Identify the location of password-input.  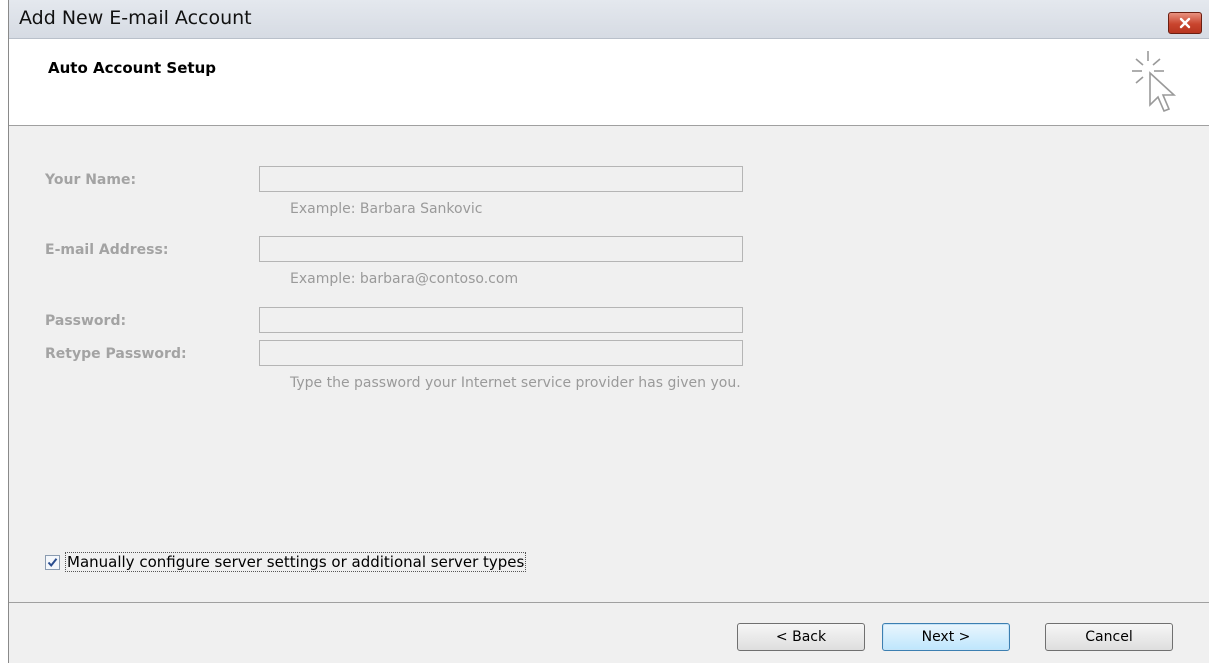
(501, 320).